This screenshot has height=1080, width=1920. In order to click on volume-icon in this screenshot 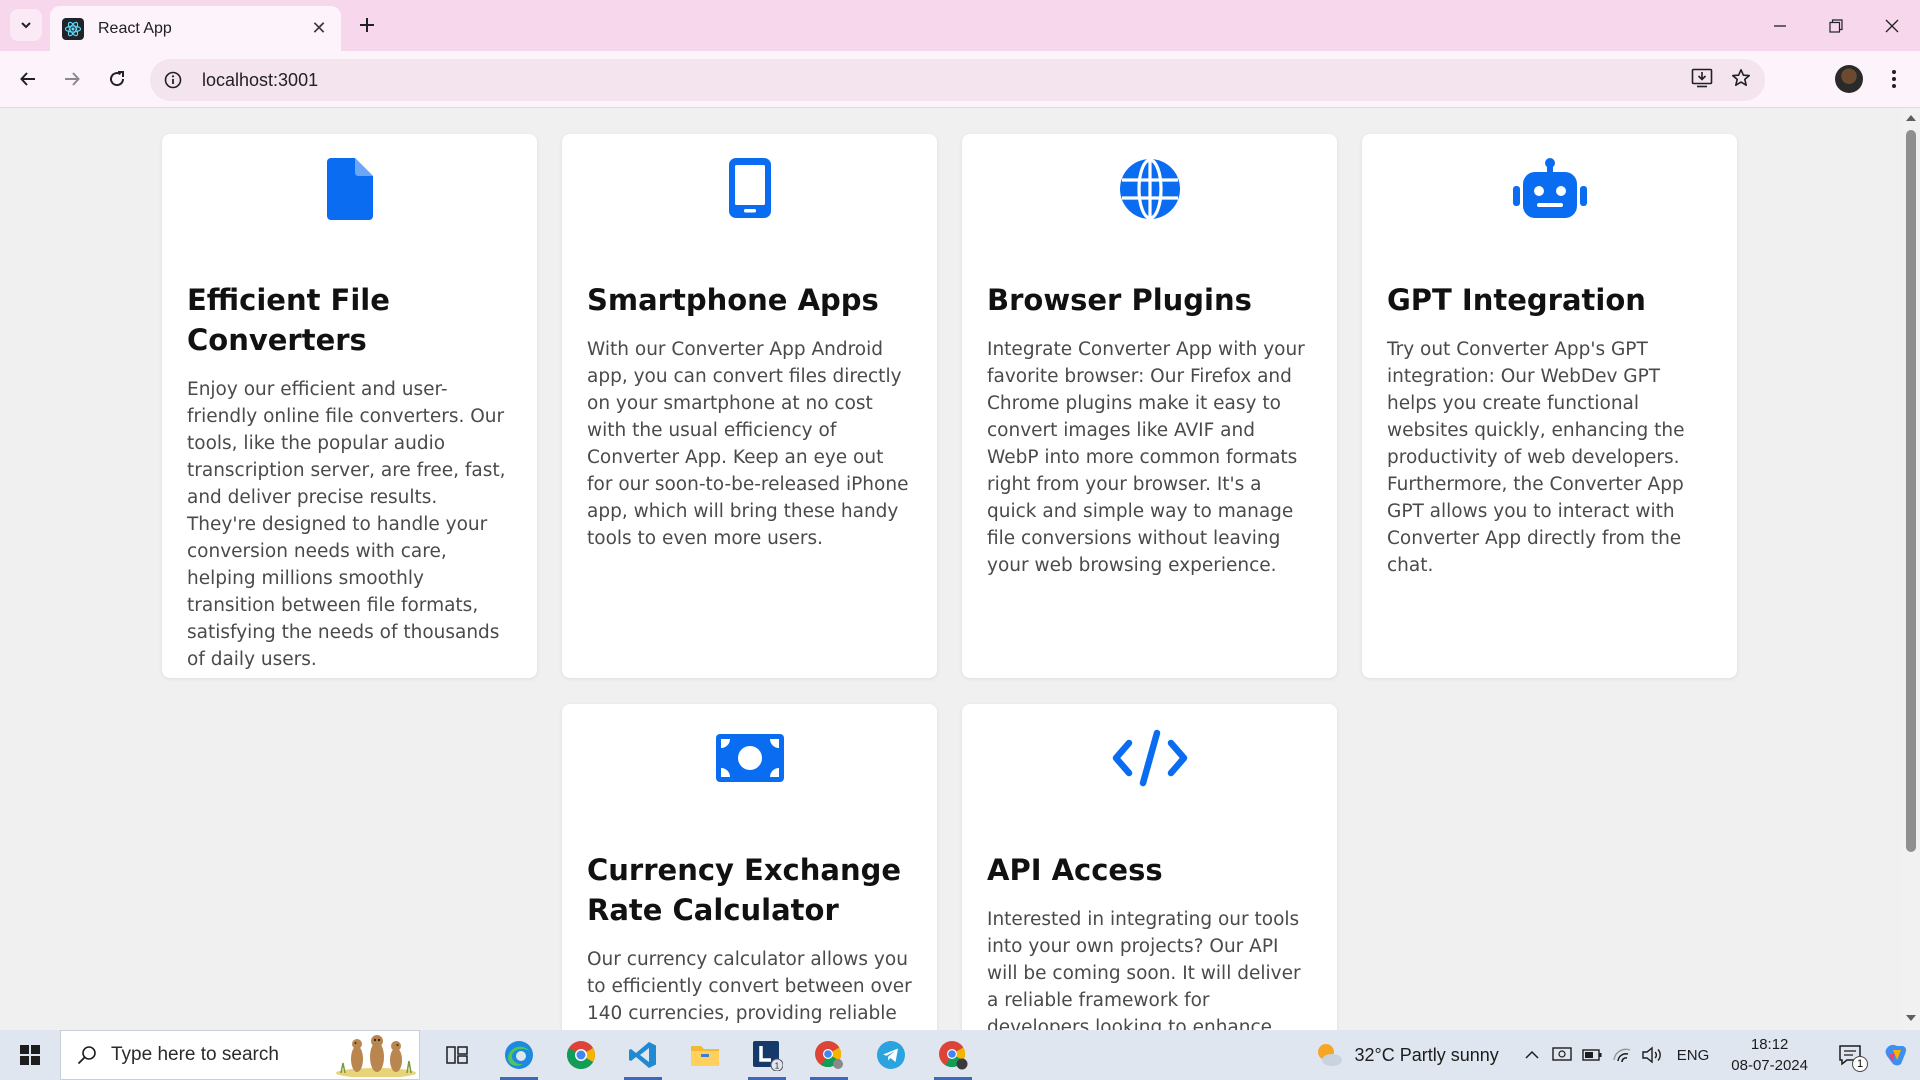, I will do `click(1652, 1055)`.